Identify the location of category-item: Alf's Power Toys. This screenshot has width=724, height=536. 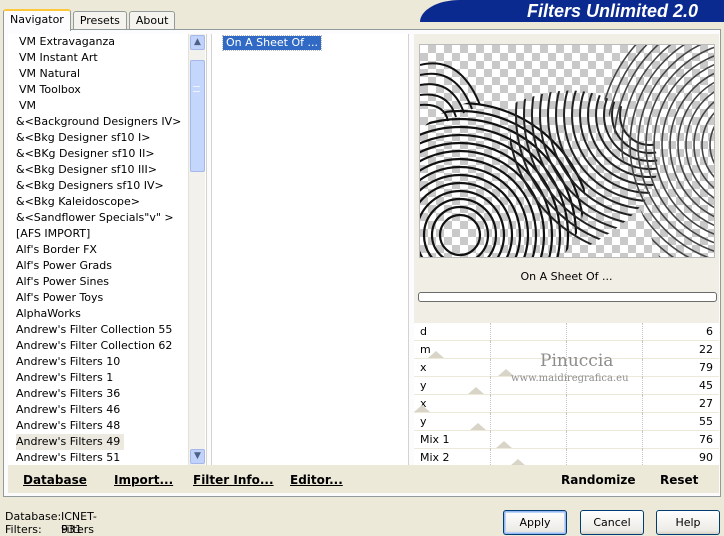
(107, 298).